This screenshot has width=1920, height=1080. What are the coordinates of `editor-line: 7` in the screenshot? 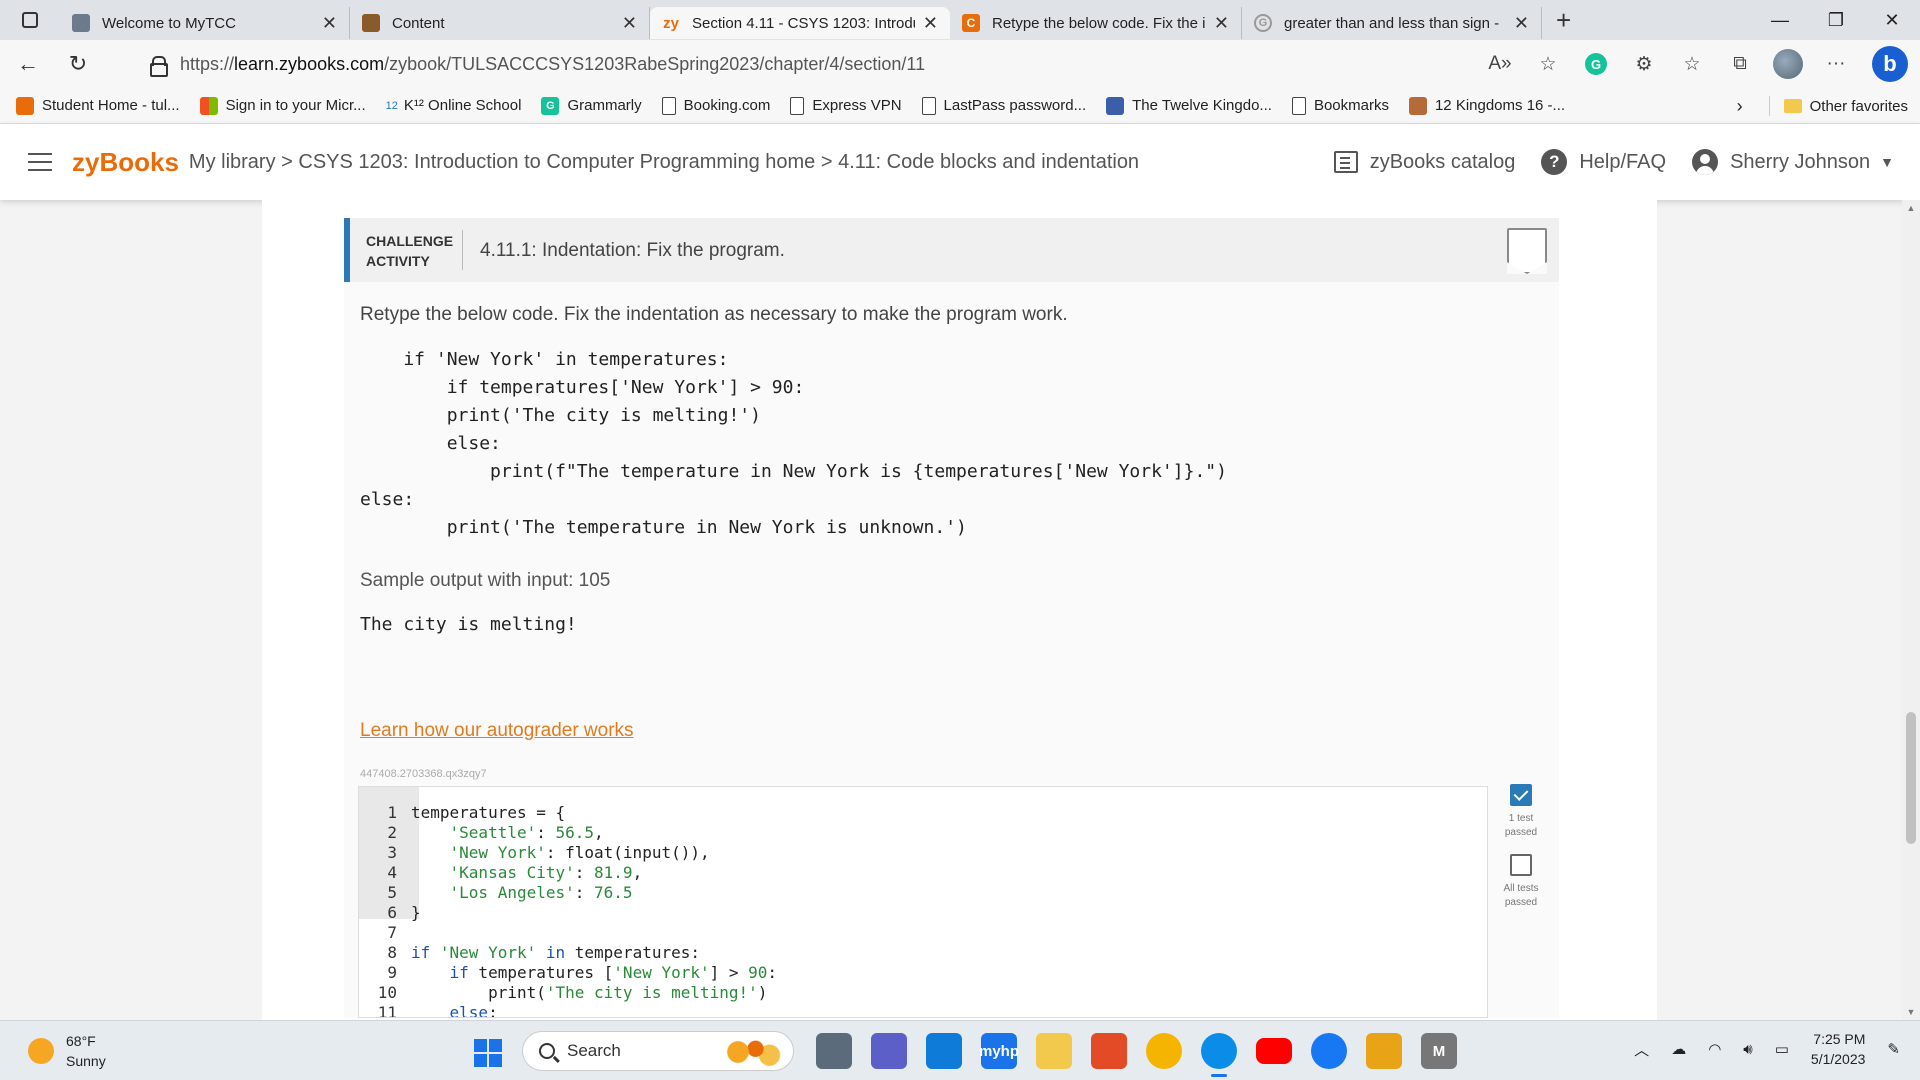 It's located at (568, 933).